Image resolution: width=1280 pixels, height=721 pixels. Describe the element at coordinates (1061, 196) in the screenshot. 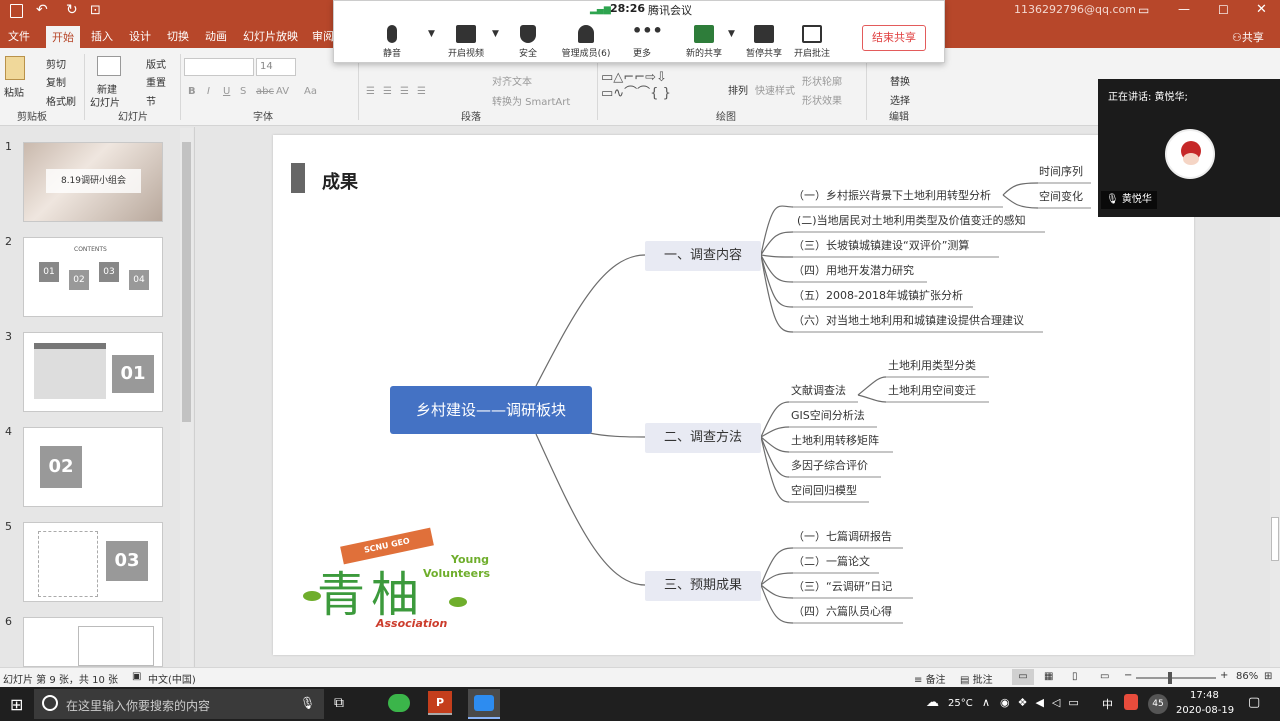

I see `sub-leaf-node: 空间变化` at that location.